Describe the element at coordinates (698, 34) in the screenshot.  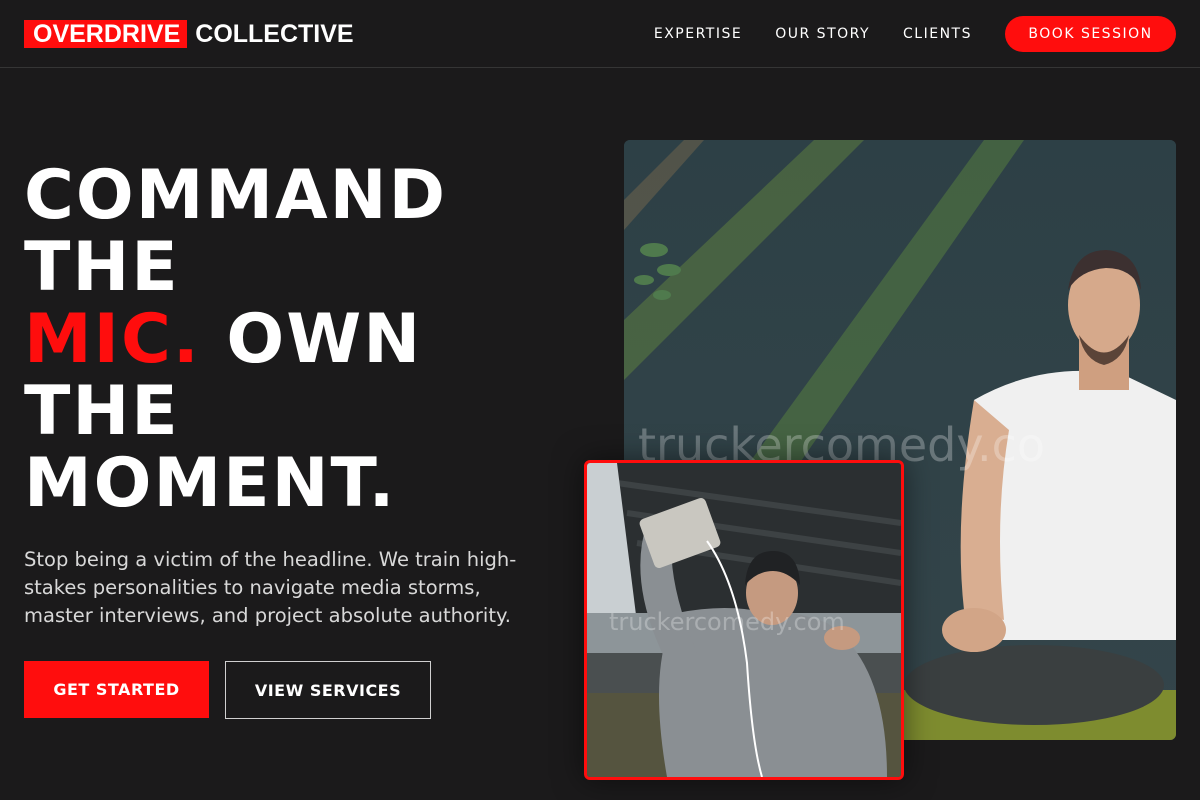
I see `nav-link-expertise: EXPERTISE` at that location.